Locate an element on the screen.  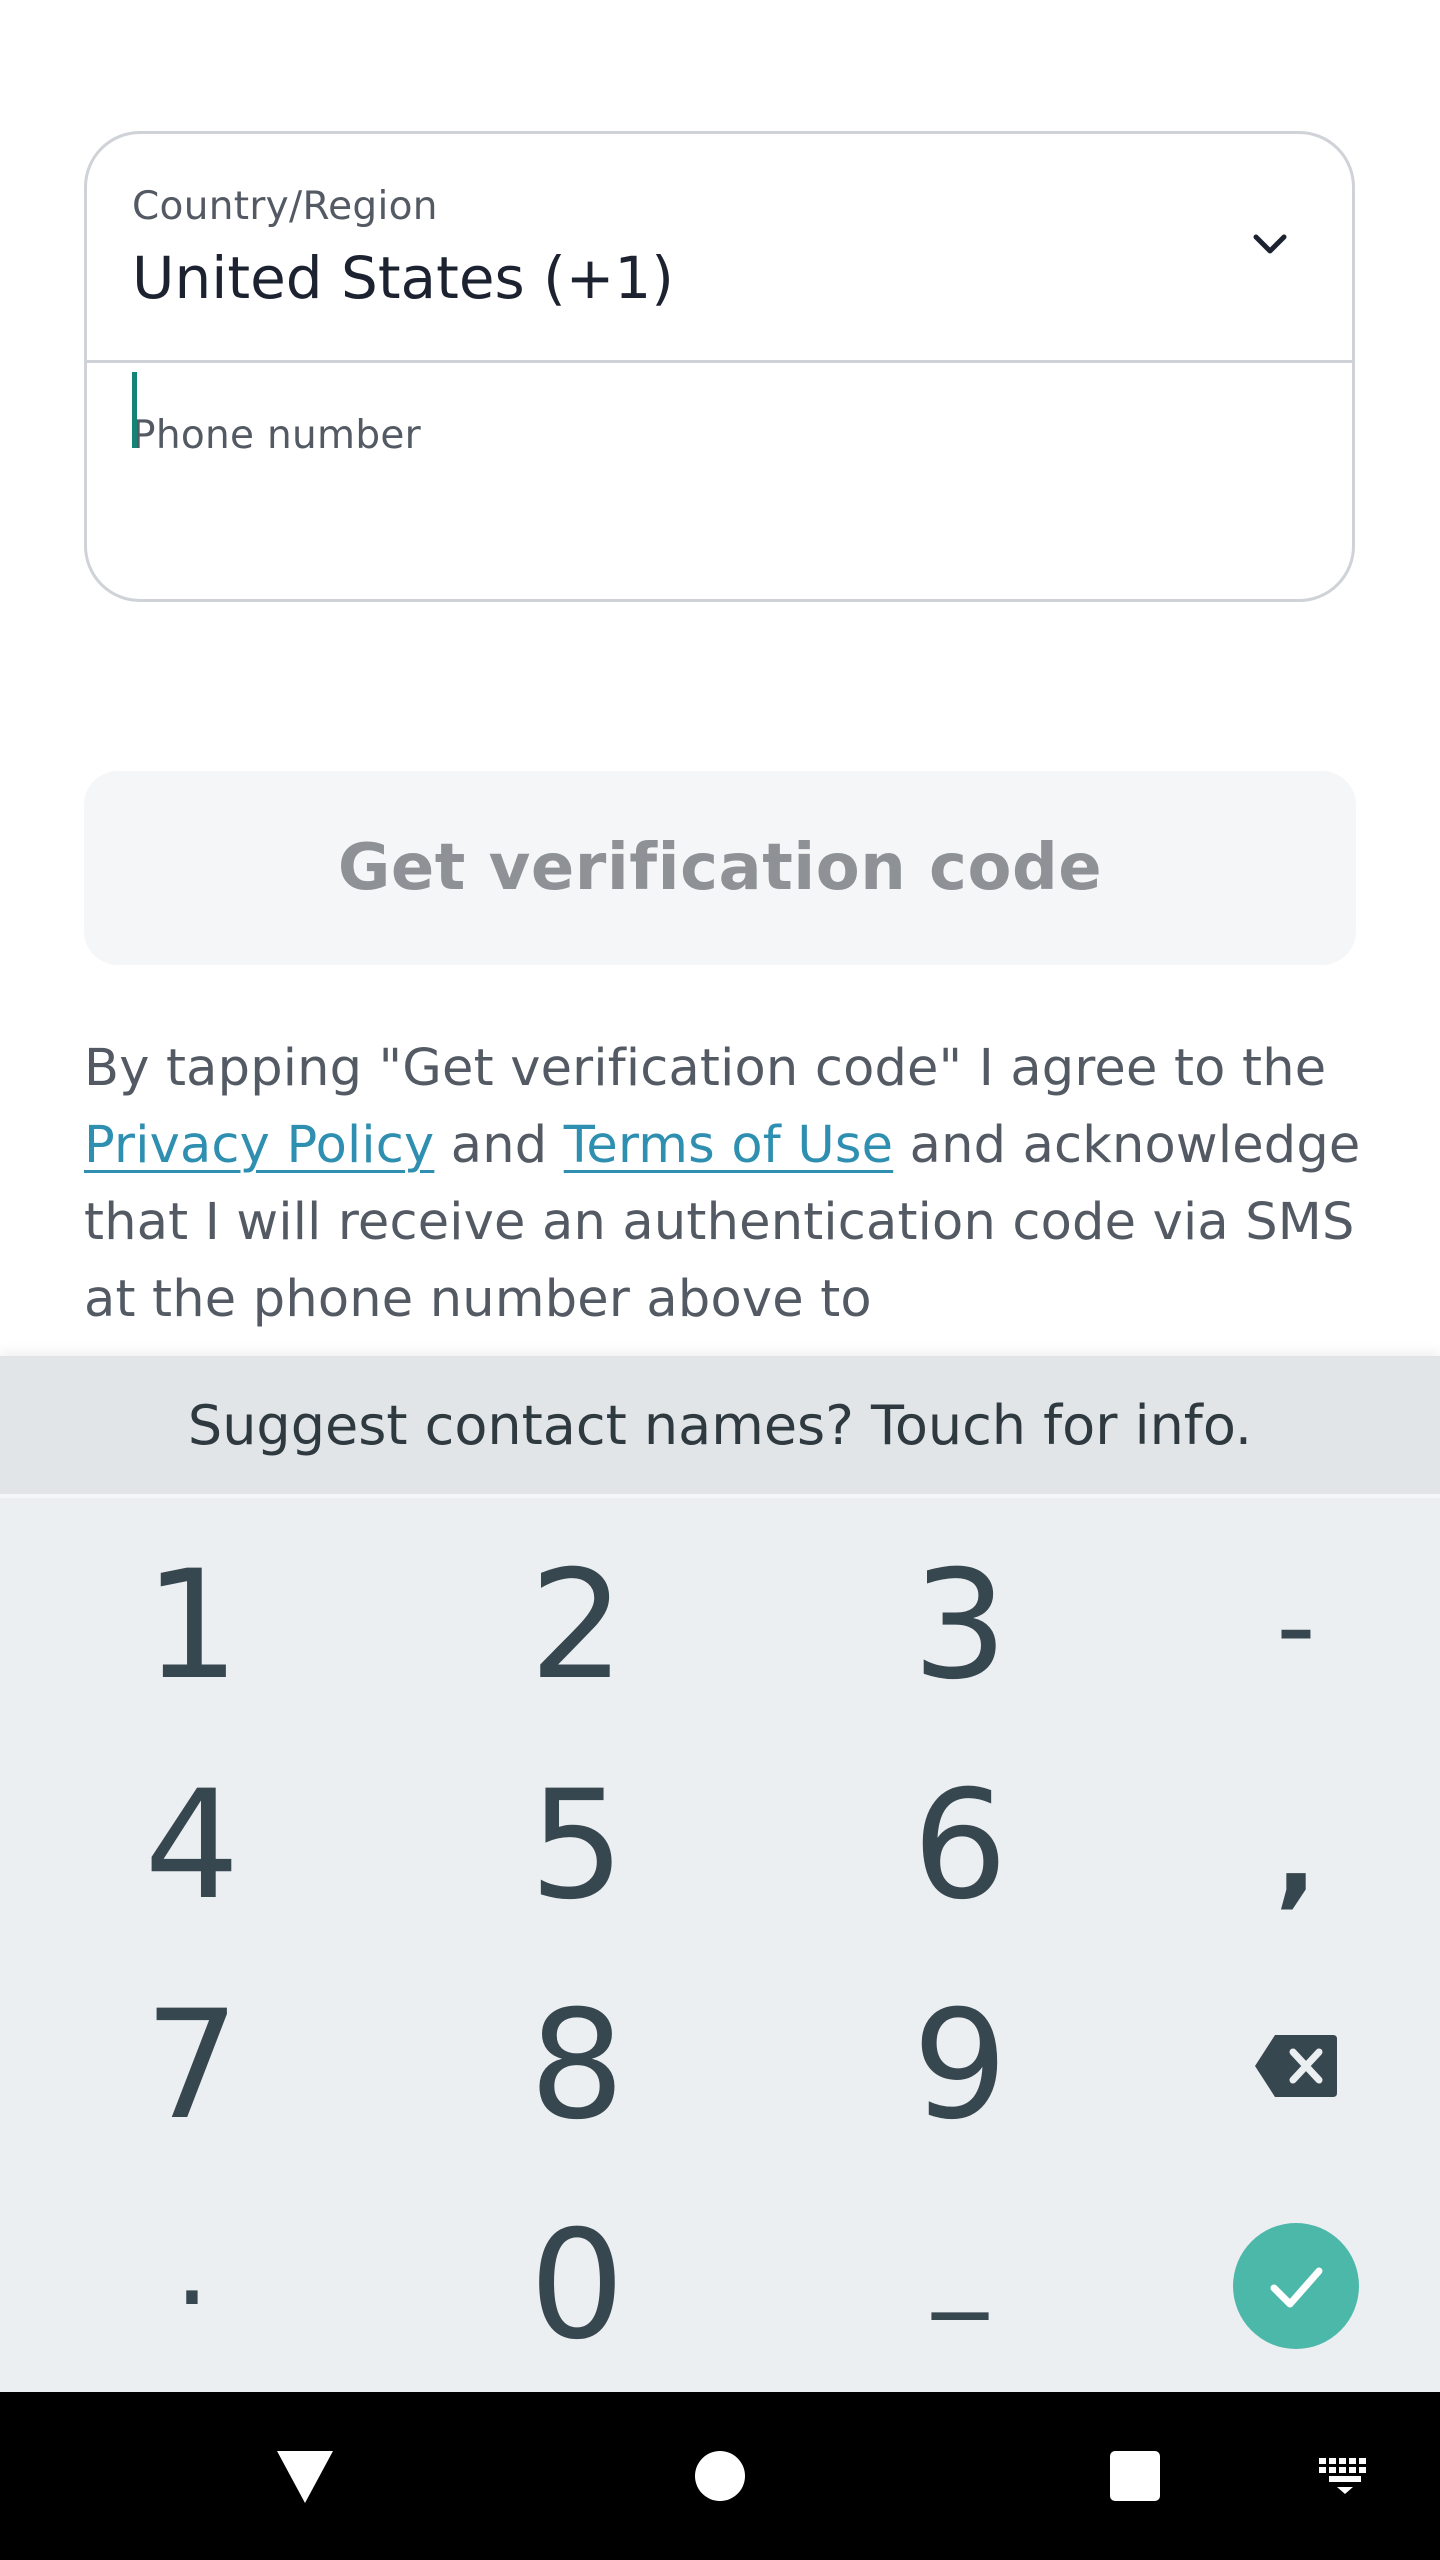
phone-number-label: Phone number is located at coordinates (277, 435).